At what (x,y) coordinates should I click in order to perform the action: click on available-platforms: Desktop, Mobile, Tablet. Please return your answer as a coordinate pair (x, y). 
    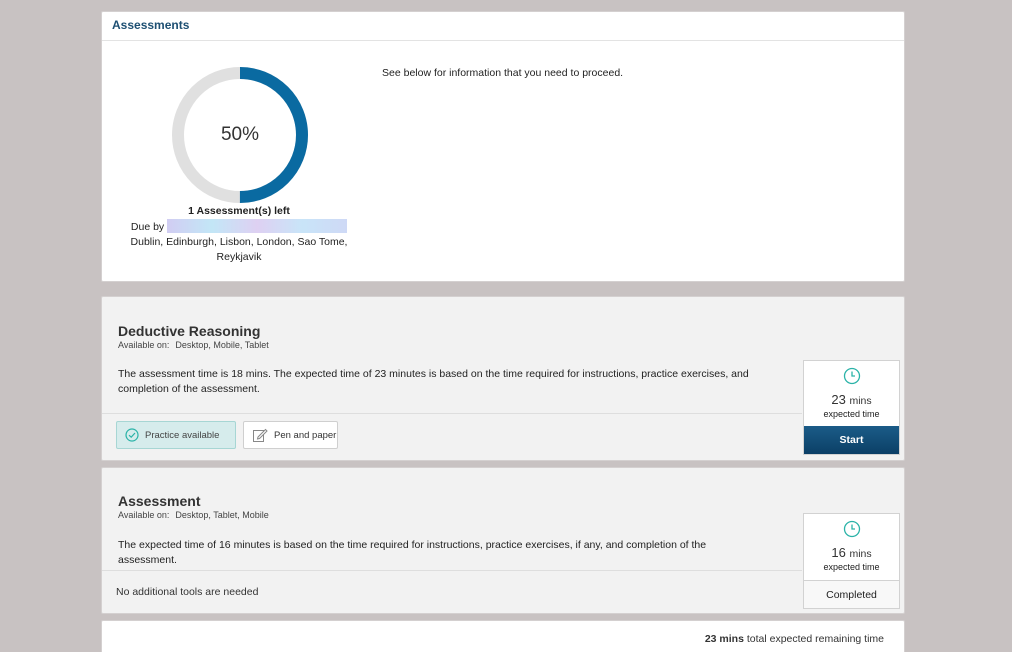
    Looking at the image, I should click on (222, 345).